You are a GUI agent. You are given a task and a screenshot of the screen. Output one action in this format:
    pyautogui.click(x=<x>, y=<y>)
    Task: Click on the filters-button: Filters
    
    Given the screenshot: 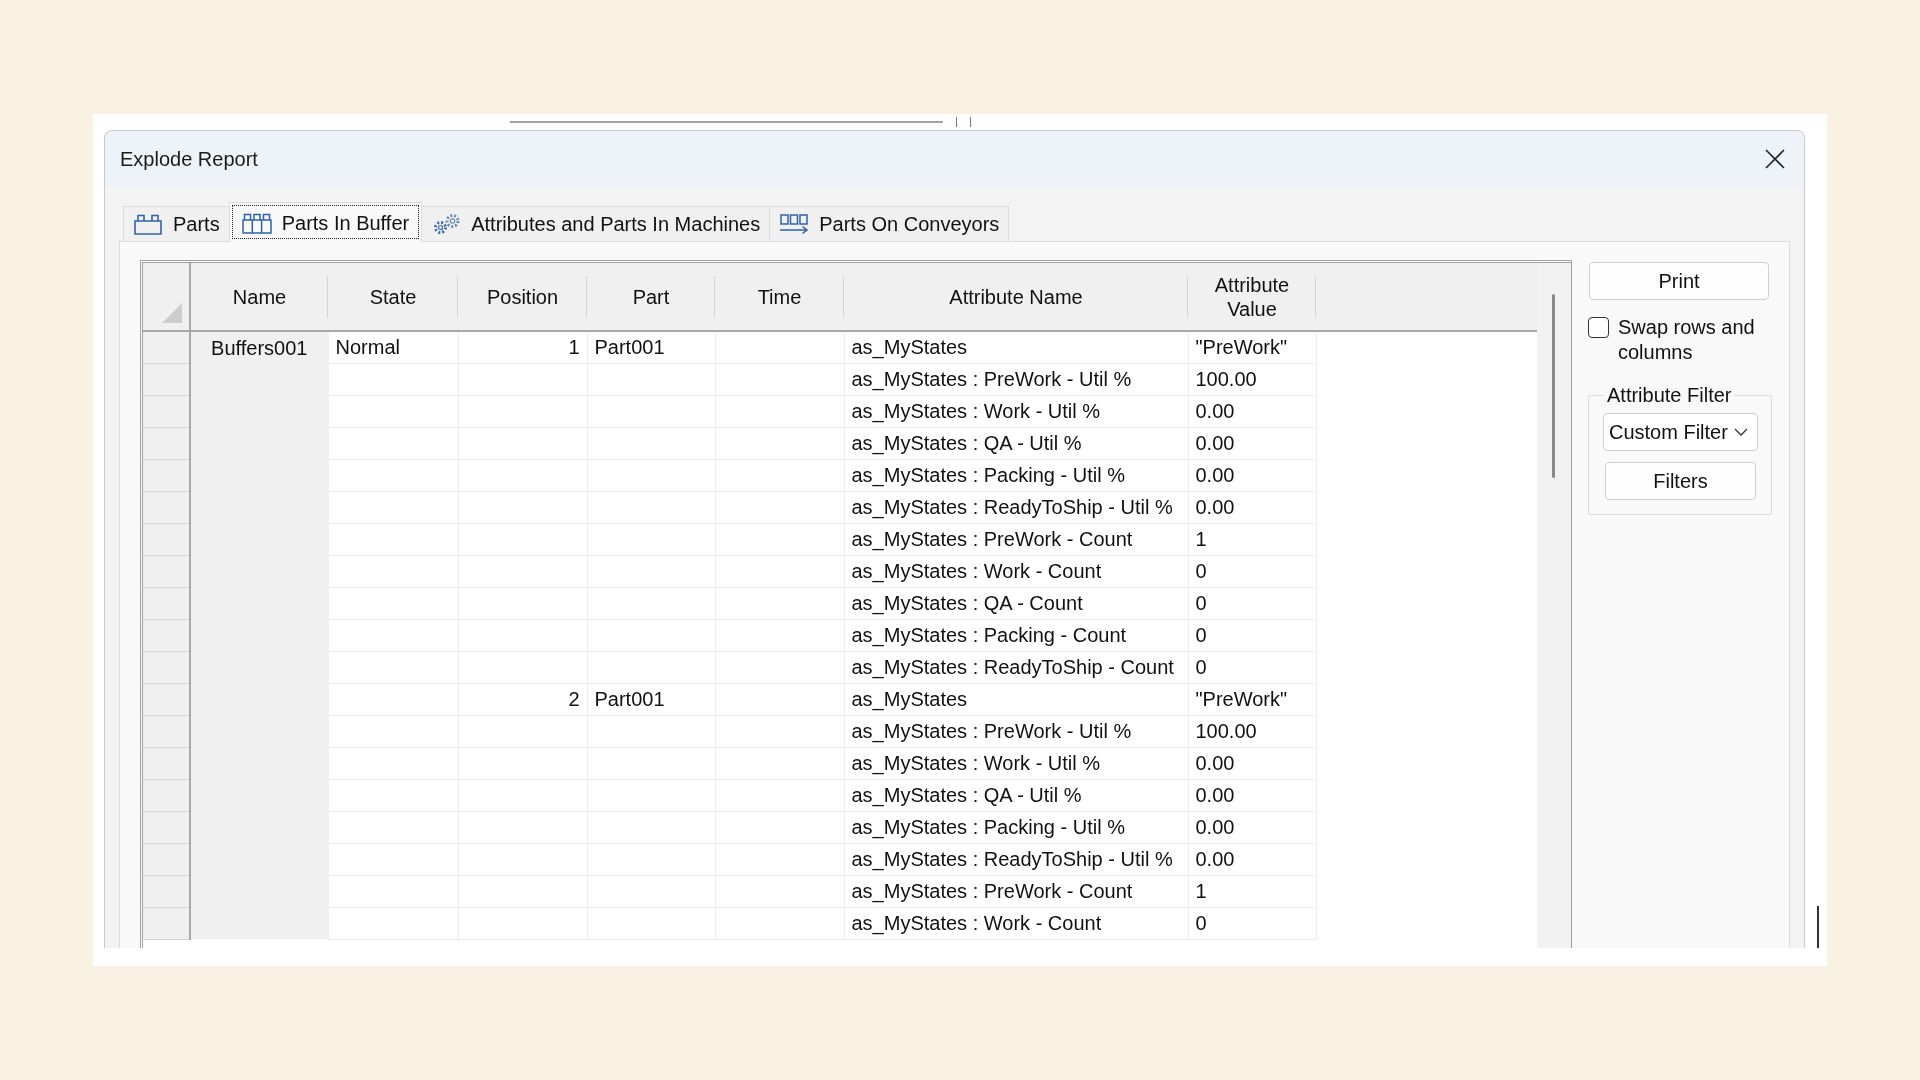 What is the action you would take?
    pyautogui.click(x=1680, y=481)
    